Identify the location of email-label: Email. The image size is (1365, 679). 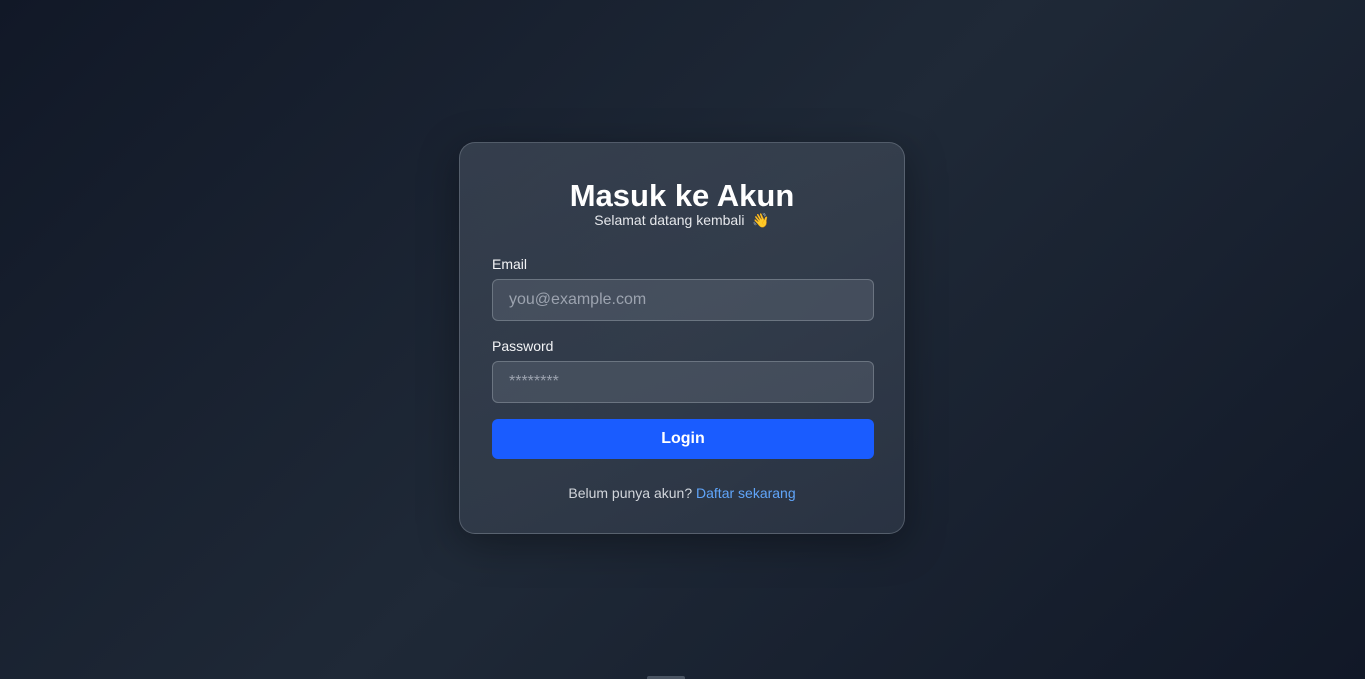
(510, 264).